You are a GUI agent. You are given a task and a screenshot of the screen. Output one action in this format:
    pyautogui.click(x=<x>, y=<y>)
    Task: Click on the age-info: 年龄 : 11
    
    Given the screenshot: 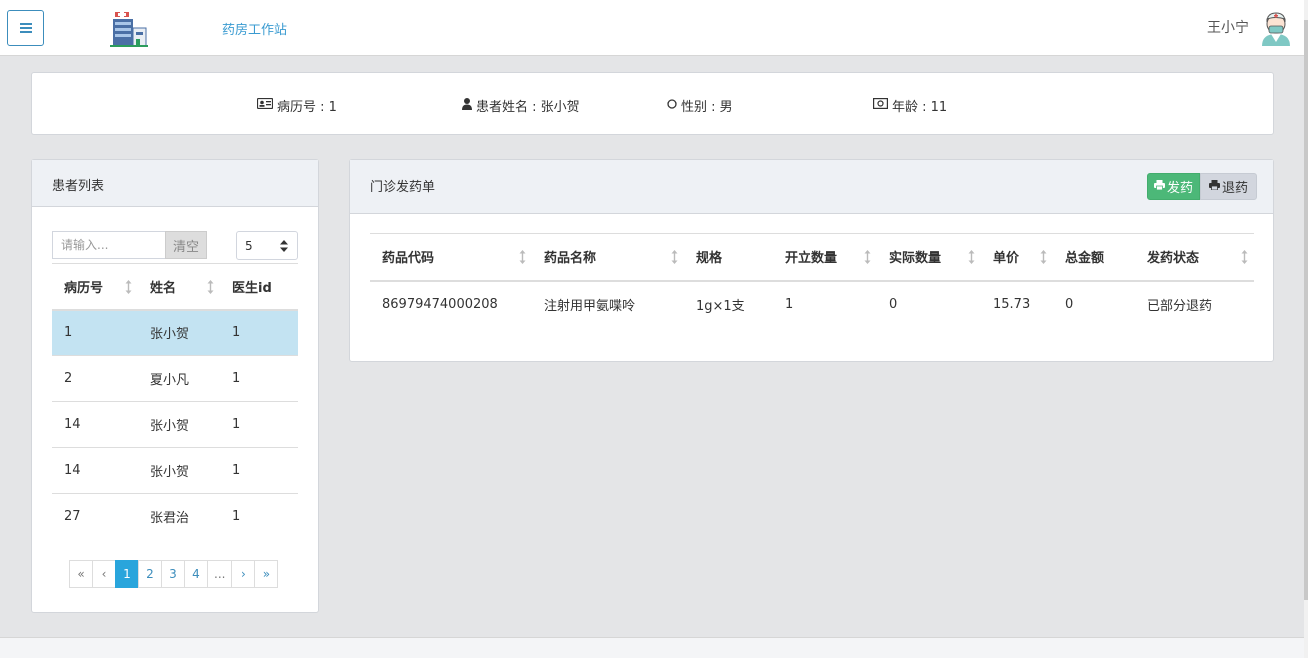 What is the action you would take?
    pyautogui.click(x=910, y=105)
    